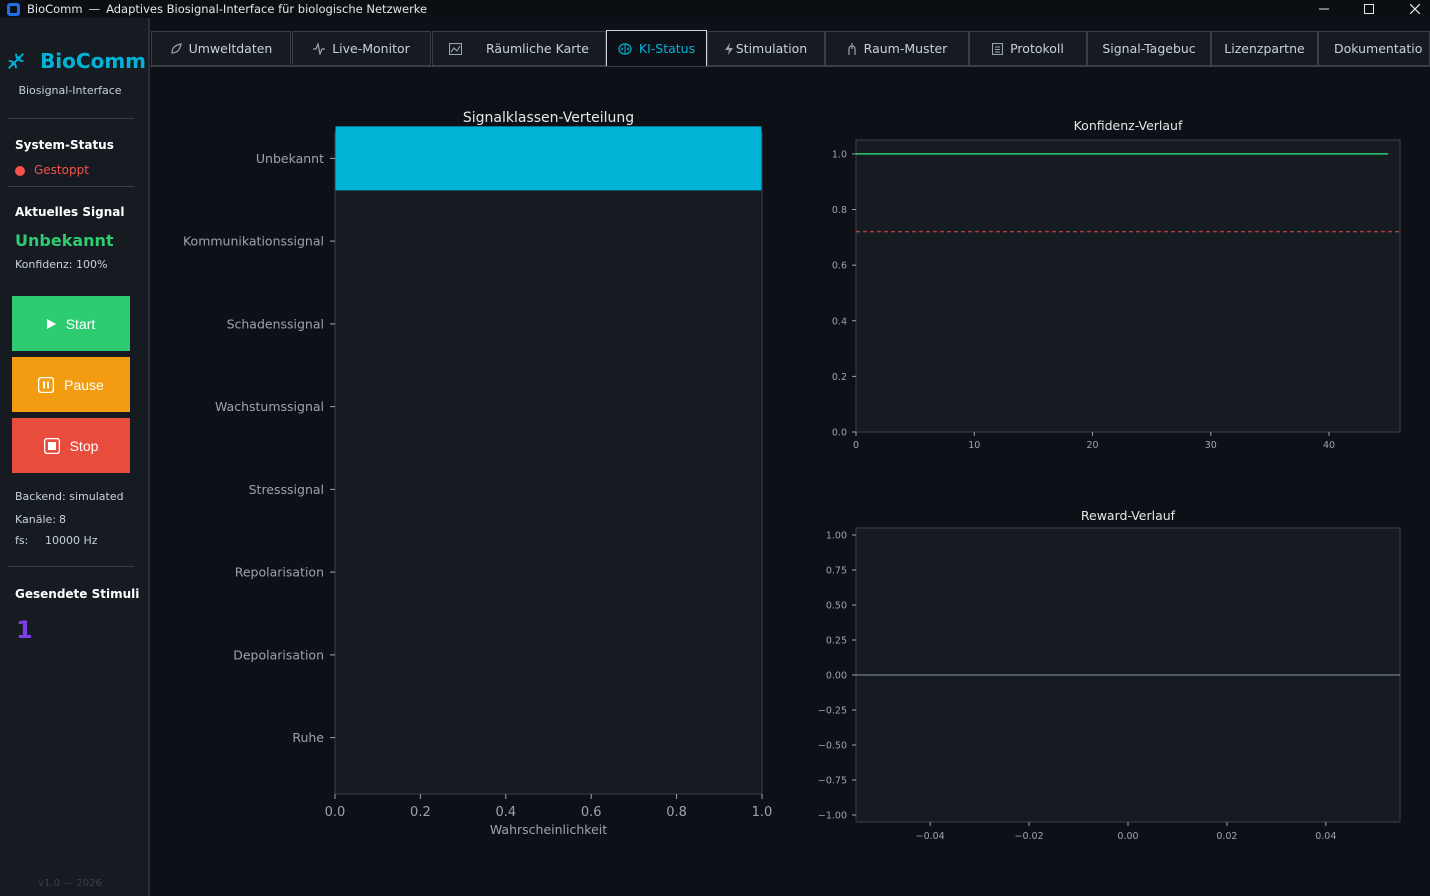 This screenshot has height=896, width=1430. Describe the element at coordinates (537, 48) in the screenshot. I see `tab-label: Räumliche Karte` at that location.